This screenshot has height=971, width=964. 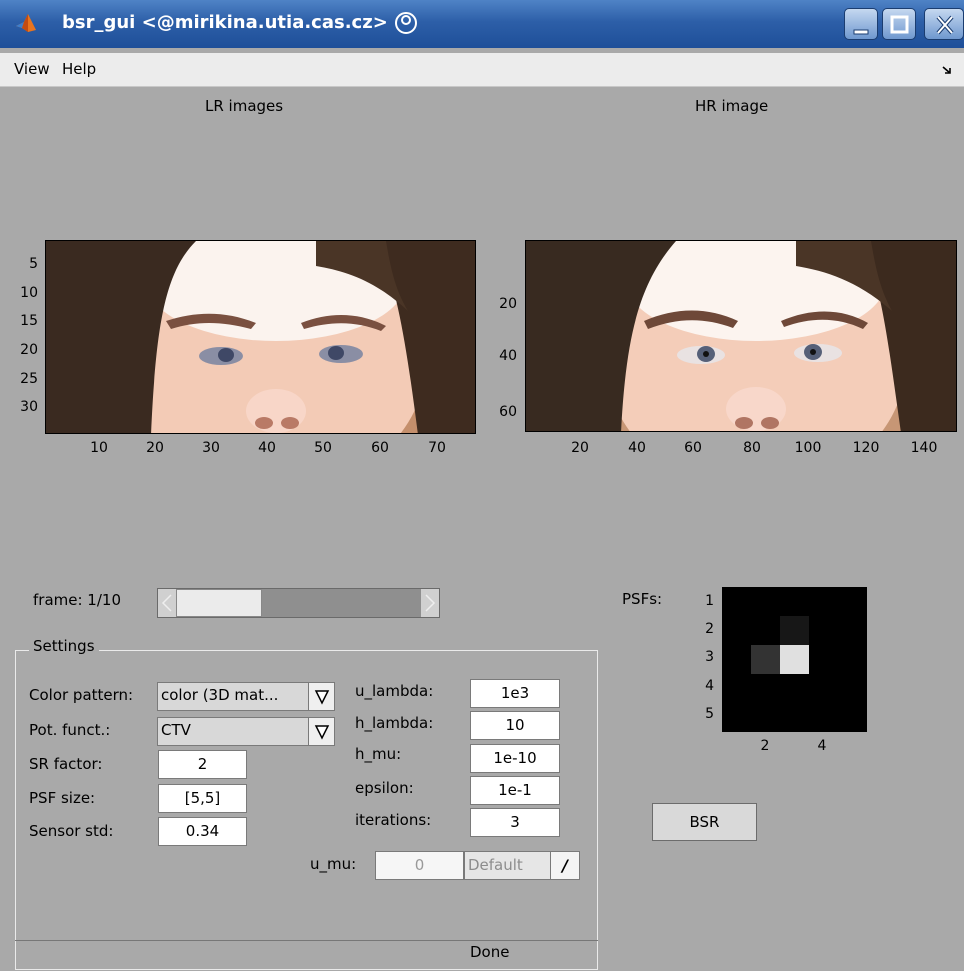 What do you see at coordinates (822, 746) in the screenshot?
I see `psf-x-tick-label: 4` at bounding box center [822, 746].